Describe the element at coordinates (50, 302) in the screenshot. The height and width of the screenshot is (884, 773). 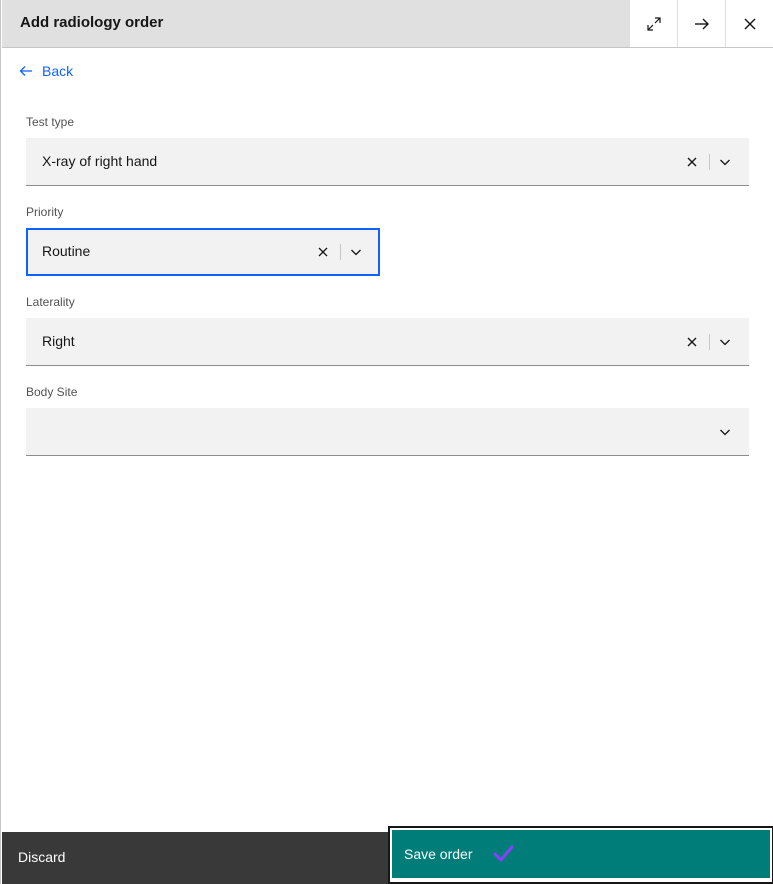
I see `laterality-label: Laterality` at that location.